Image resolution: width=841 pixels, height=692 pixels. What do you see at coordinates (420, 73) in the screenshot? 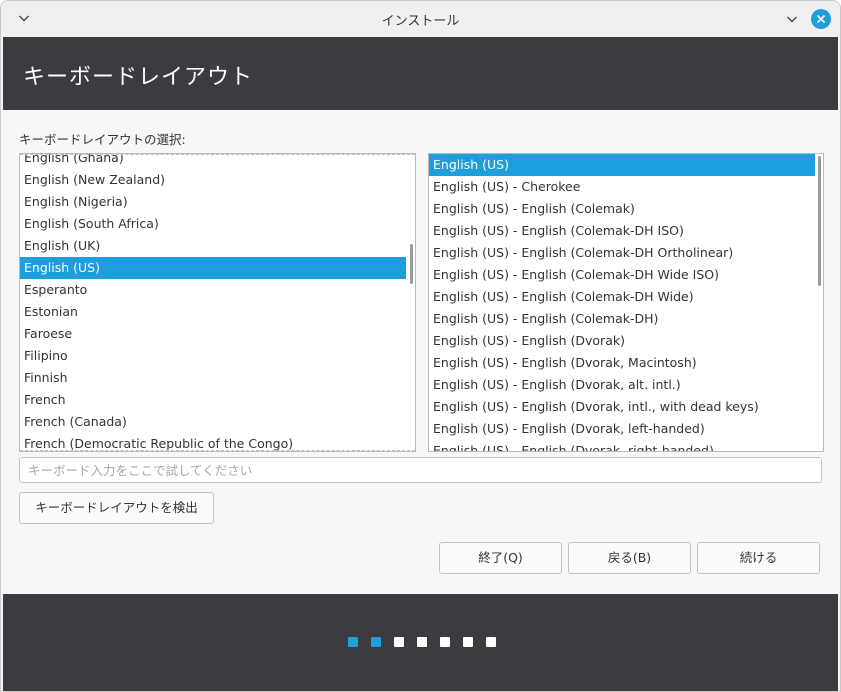
I see `page-header: キーボードレイアウト` at bounding box center [420, 73].